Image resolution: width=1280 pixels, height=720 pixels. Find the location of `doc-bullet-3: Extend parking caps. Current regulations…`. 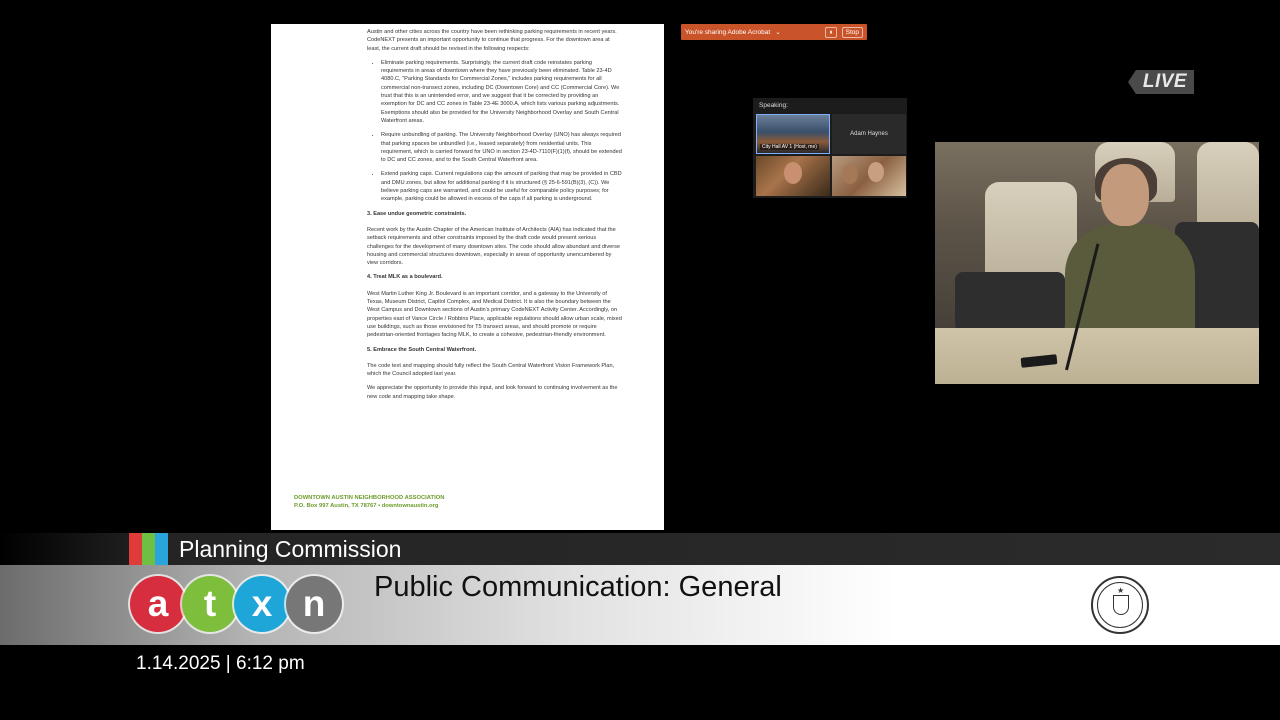

doc-bullet-3: Extend parking caps. Current regulations… is located at coordinates (502, 186).